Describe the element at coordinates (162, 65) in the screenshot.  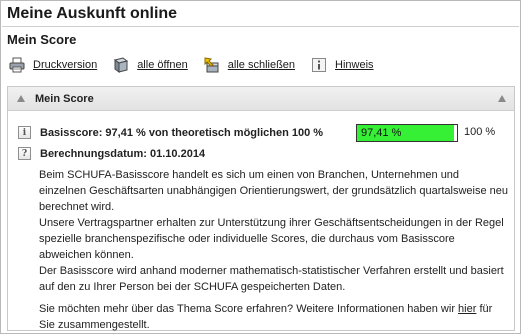
I see `open-all-label: alle öffnen` at that location.